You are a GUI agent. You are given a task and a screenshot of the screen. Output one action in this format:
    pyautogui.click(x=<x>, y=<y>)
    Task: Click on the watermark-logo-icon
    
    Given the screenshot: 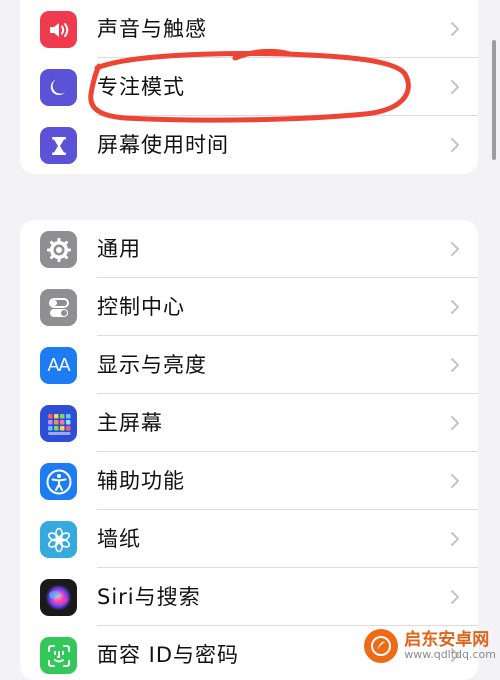 What is the action you would take?
    pyautogui.click(x=381, y=646)
    